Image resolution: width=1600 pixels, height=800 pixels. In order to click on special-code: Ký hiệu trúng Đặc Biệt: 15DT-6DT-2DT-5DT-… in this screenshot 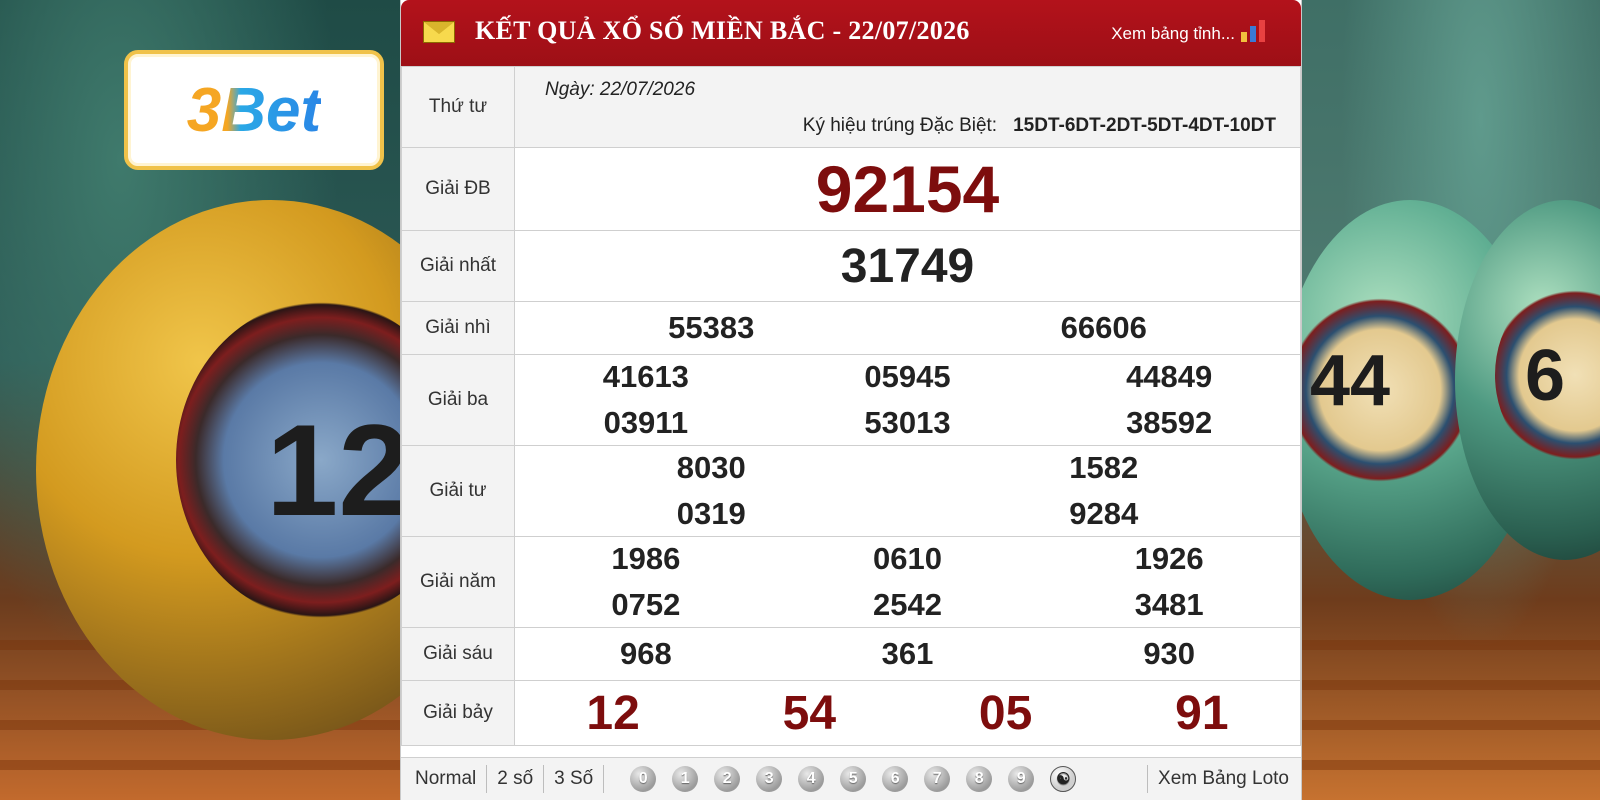, I will do `click(1039, 126)`.